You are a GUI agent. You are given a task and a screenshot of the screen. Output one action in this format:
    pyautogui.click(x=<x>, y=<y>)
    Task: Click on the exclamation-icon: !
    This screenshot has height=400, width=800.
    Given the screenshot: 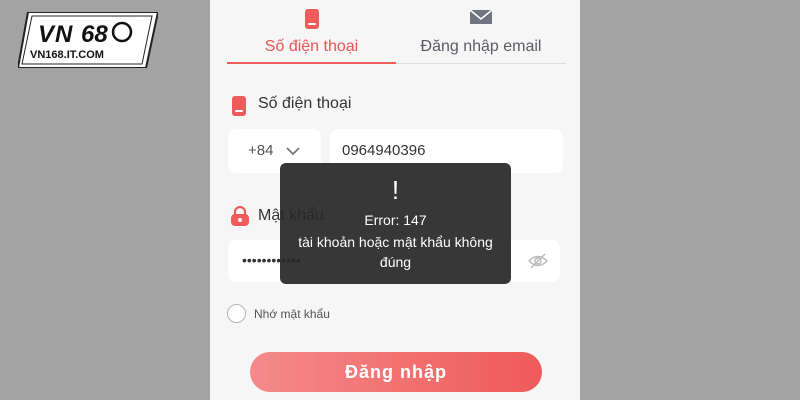 What is the action you would take?
    pyautogui.click(x=395, y=190)
    